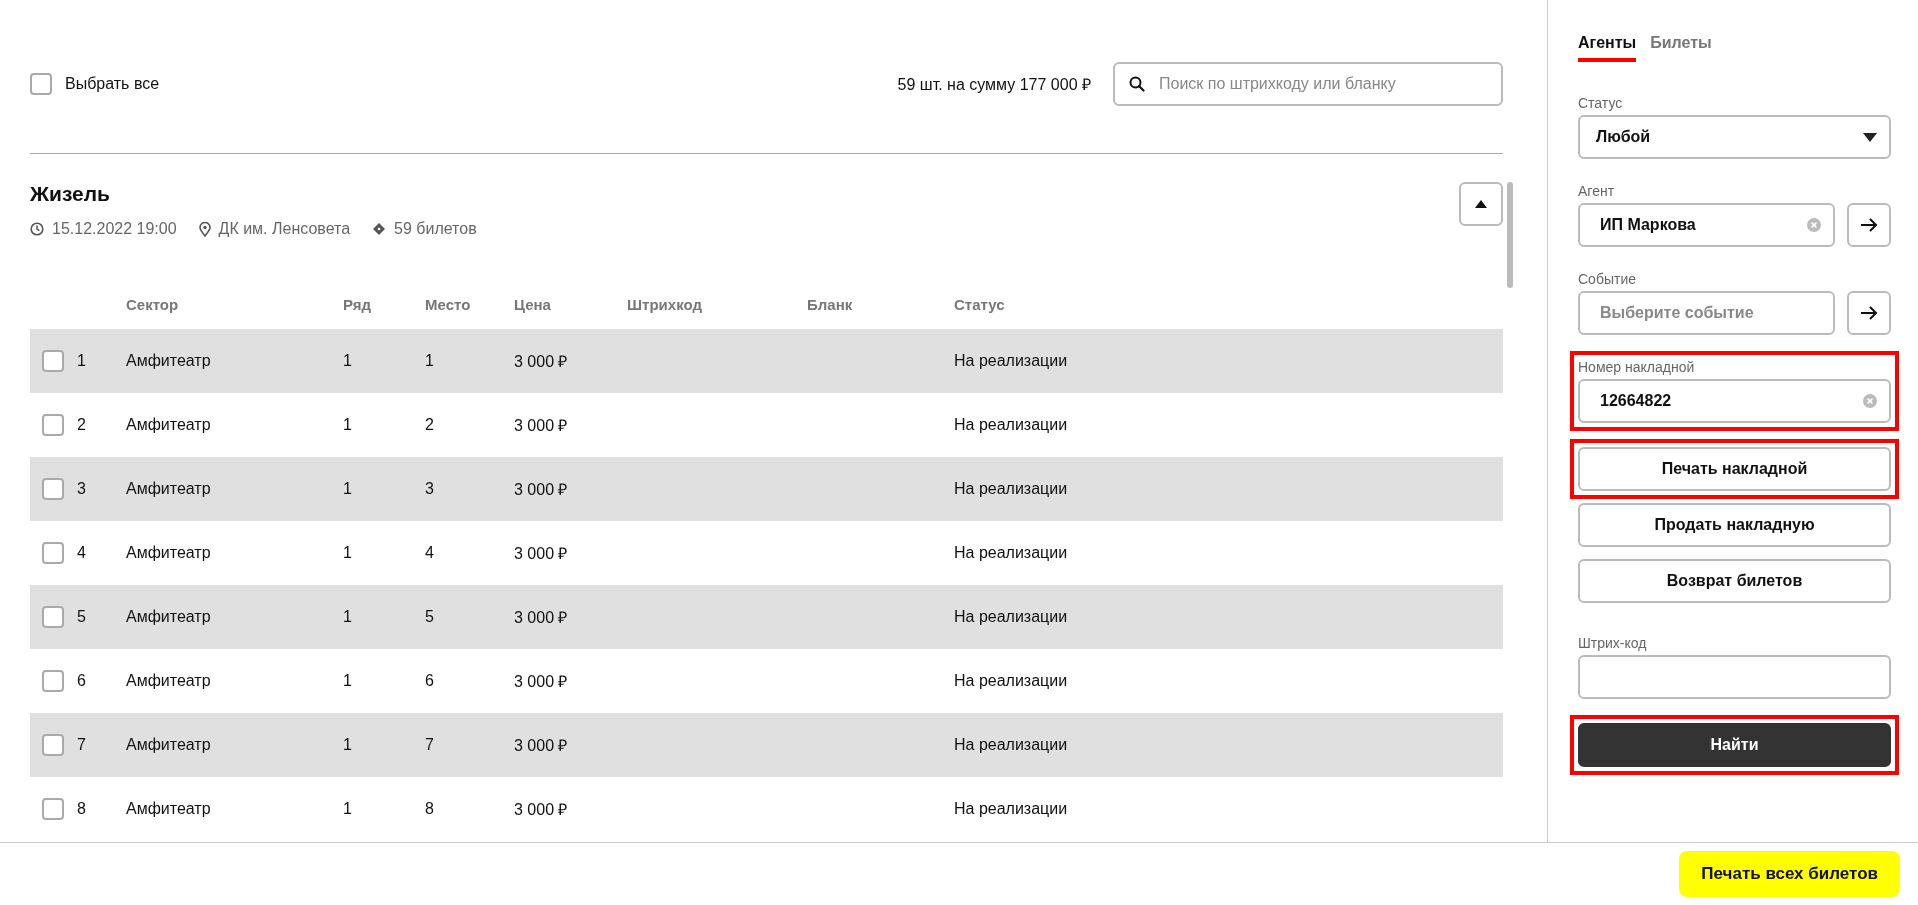 The width and height of the screenshot is (1918, 905). What do you see at coordinates (1734, 525) in the screenshot?
I see `action-button: Продать накладную` at bounding box center [1734, 525].